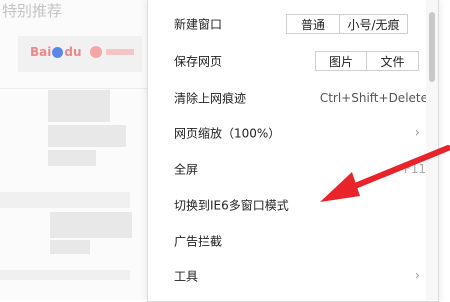 The width and height of the screenshot is (450, 302). I want to click on menu-item-zoom: 网页缩放（100%） ›, so click(293, 133).